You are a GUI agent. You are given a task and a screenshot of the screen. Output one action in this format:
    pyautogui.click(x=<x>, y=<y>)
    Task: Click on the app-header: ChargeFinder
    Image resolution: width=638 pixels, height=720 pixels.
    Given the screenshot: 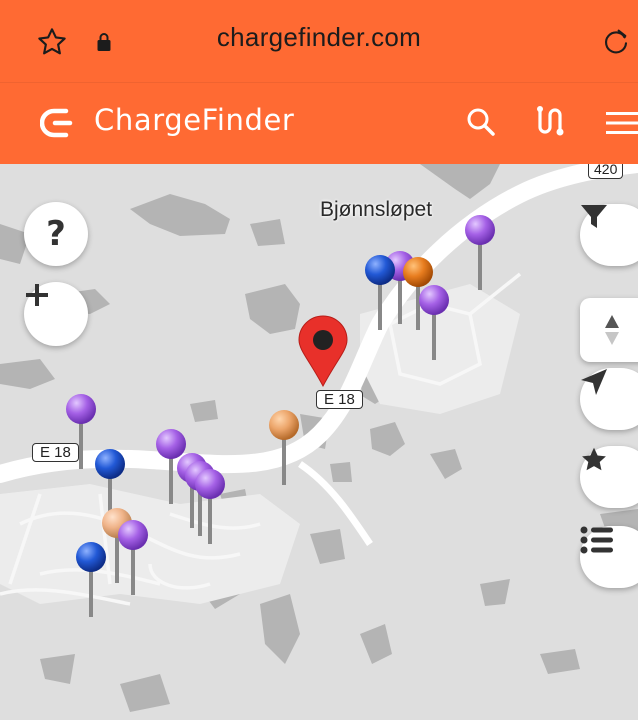 What is the action you would take?
    pyautogui.click(x=319, y=123)
    